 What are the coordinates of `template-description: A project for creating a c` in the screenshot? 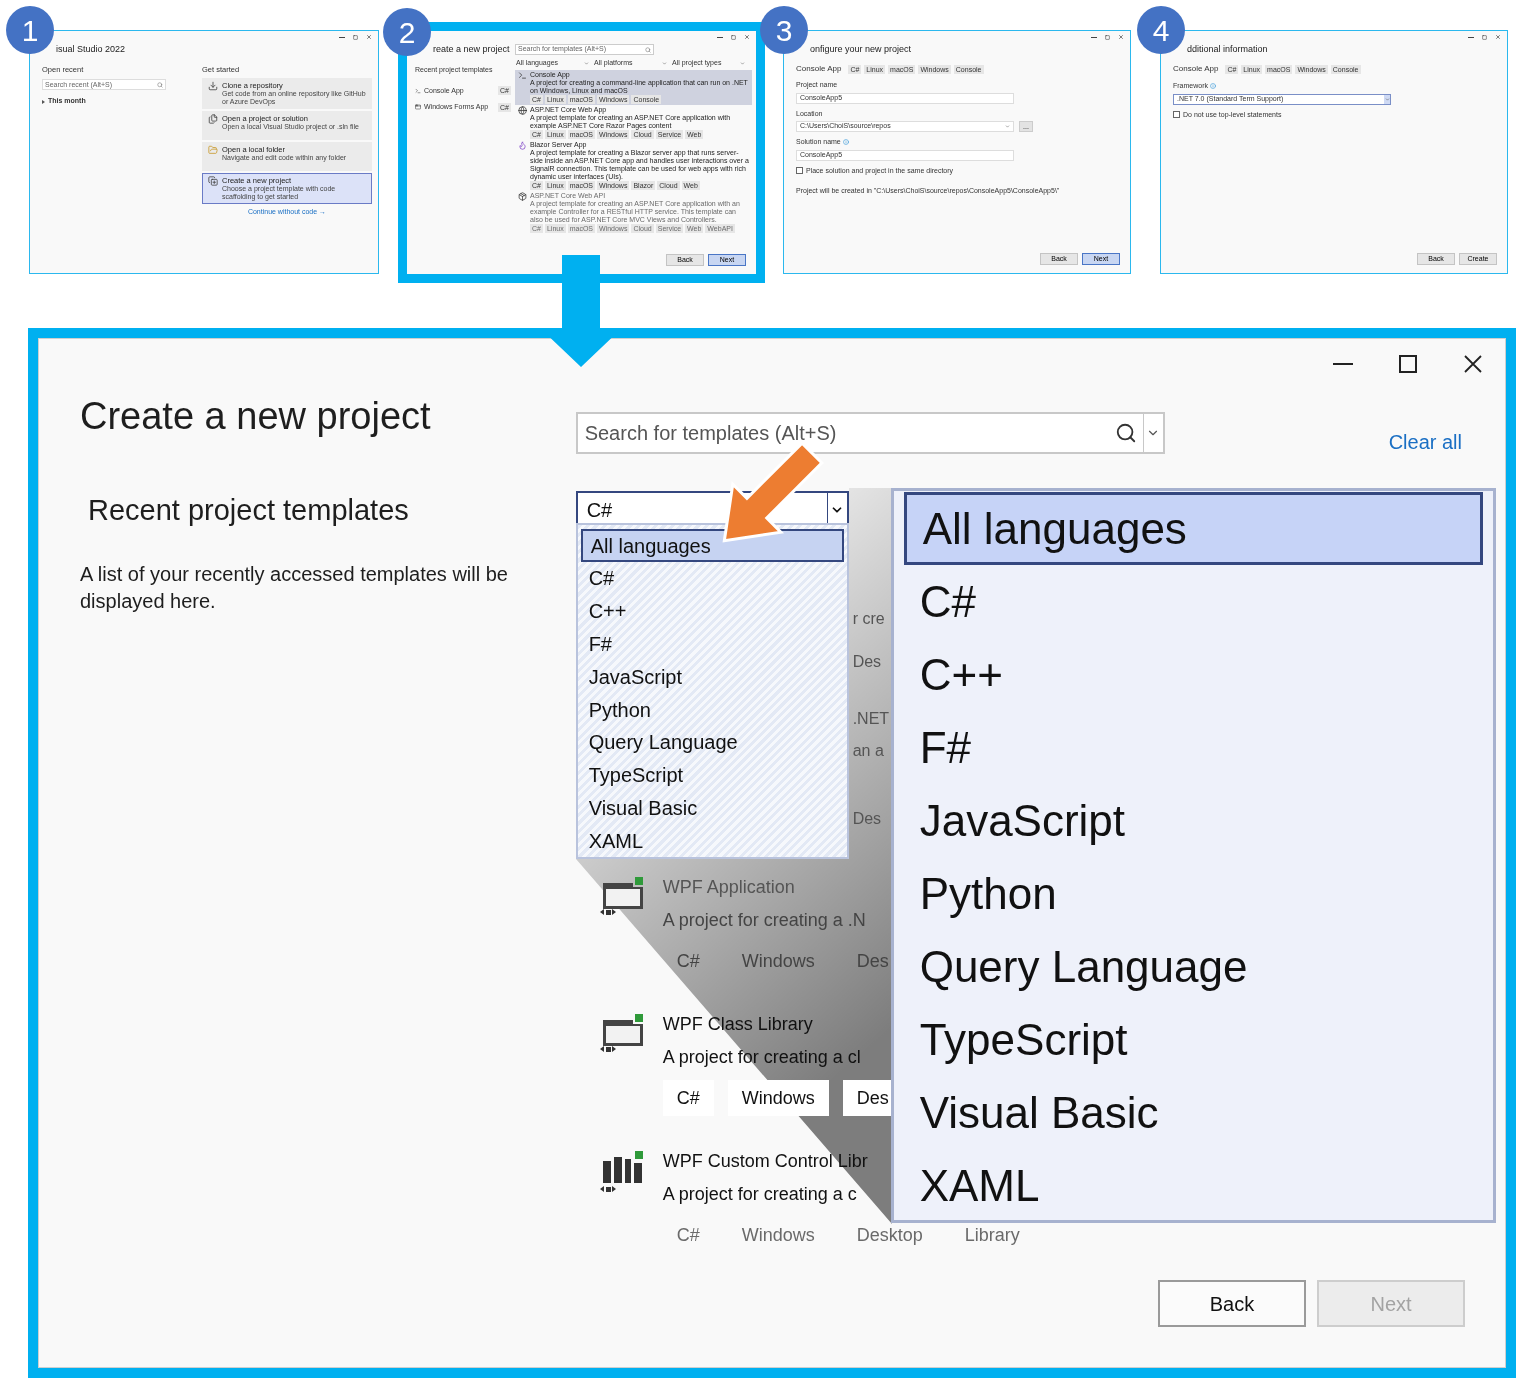 It's located at (759, 1194).